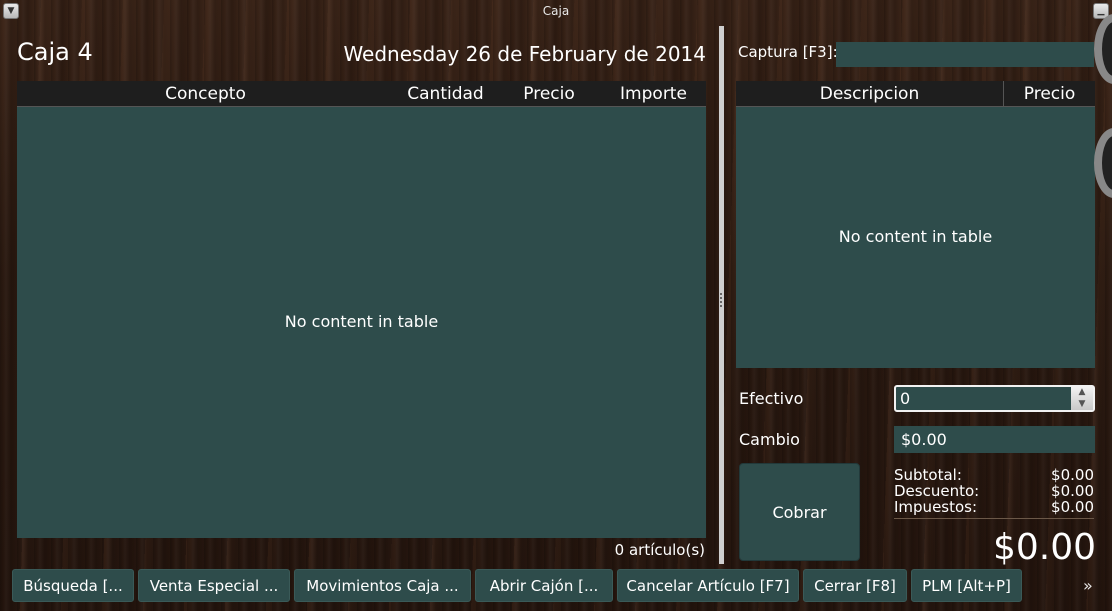  What do you see at coordinates (708, 585) in the screenshot?
I see `cancelar-articulo-button: Cancelar Artículo [F7]` at bounding box center [708, 585].